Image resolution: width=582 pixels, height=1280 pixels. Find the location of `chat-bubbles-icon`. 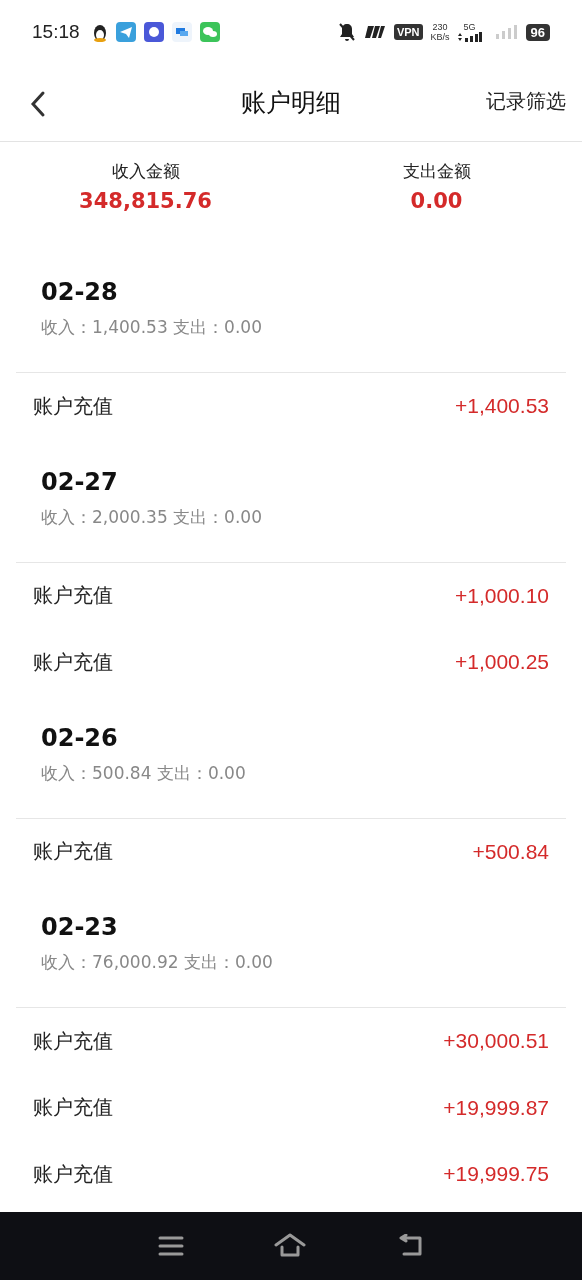

chat-bubbles-icon is located at coordinates (209, 32).